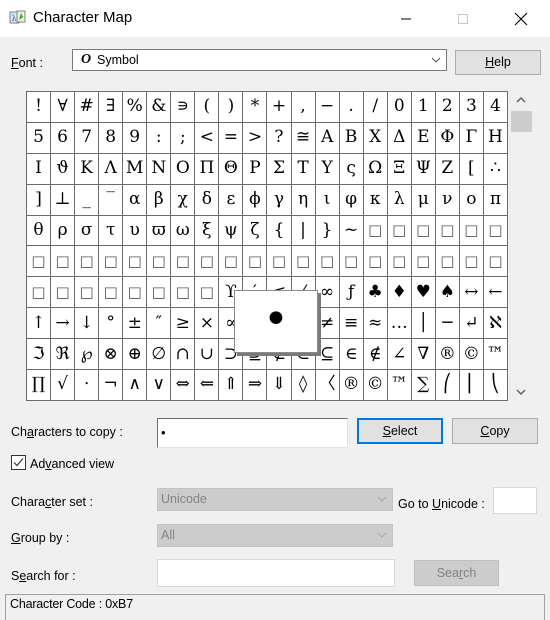 This screenshot has width=550, height=620. I want to click on character-cell: δ, so click(207, 200).